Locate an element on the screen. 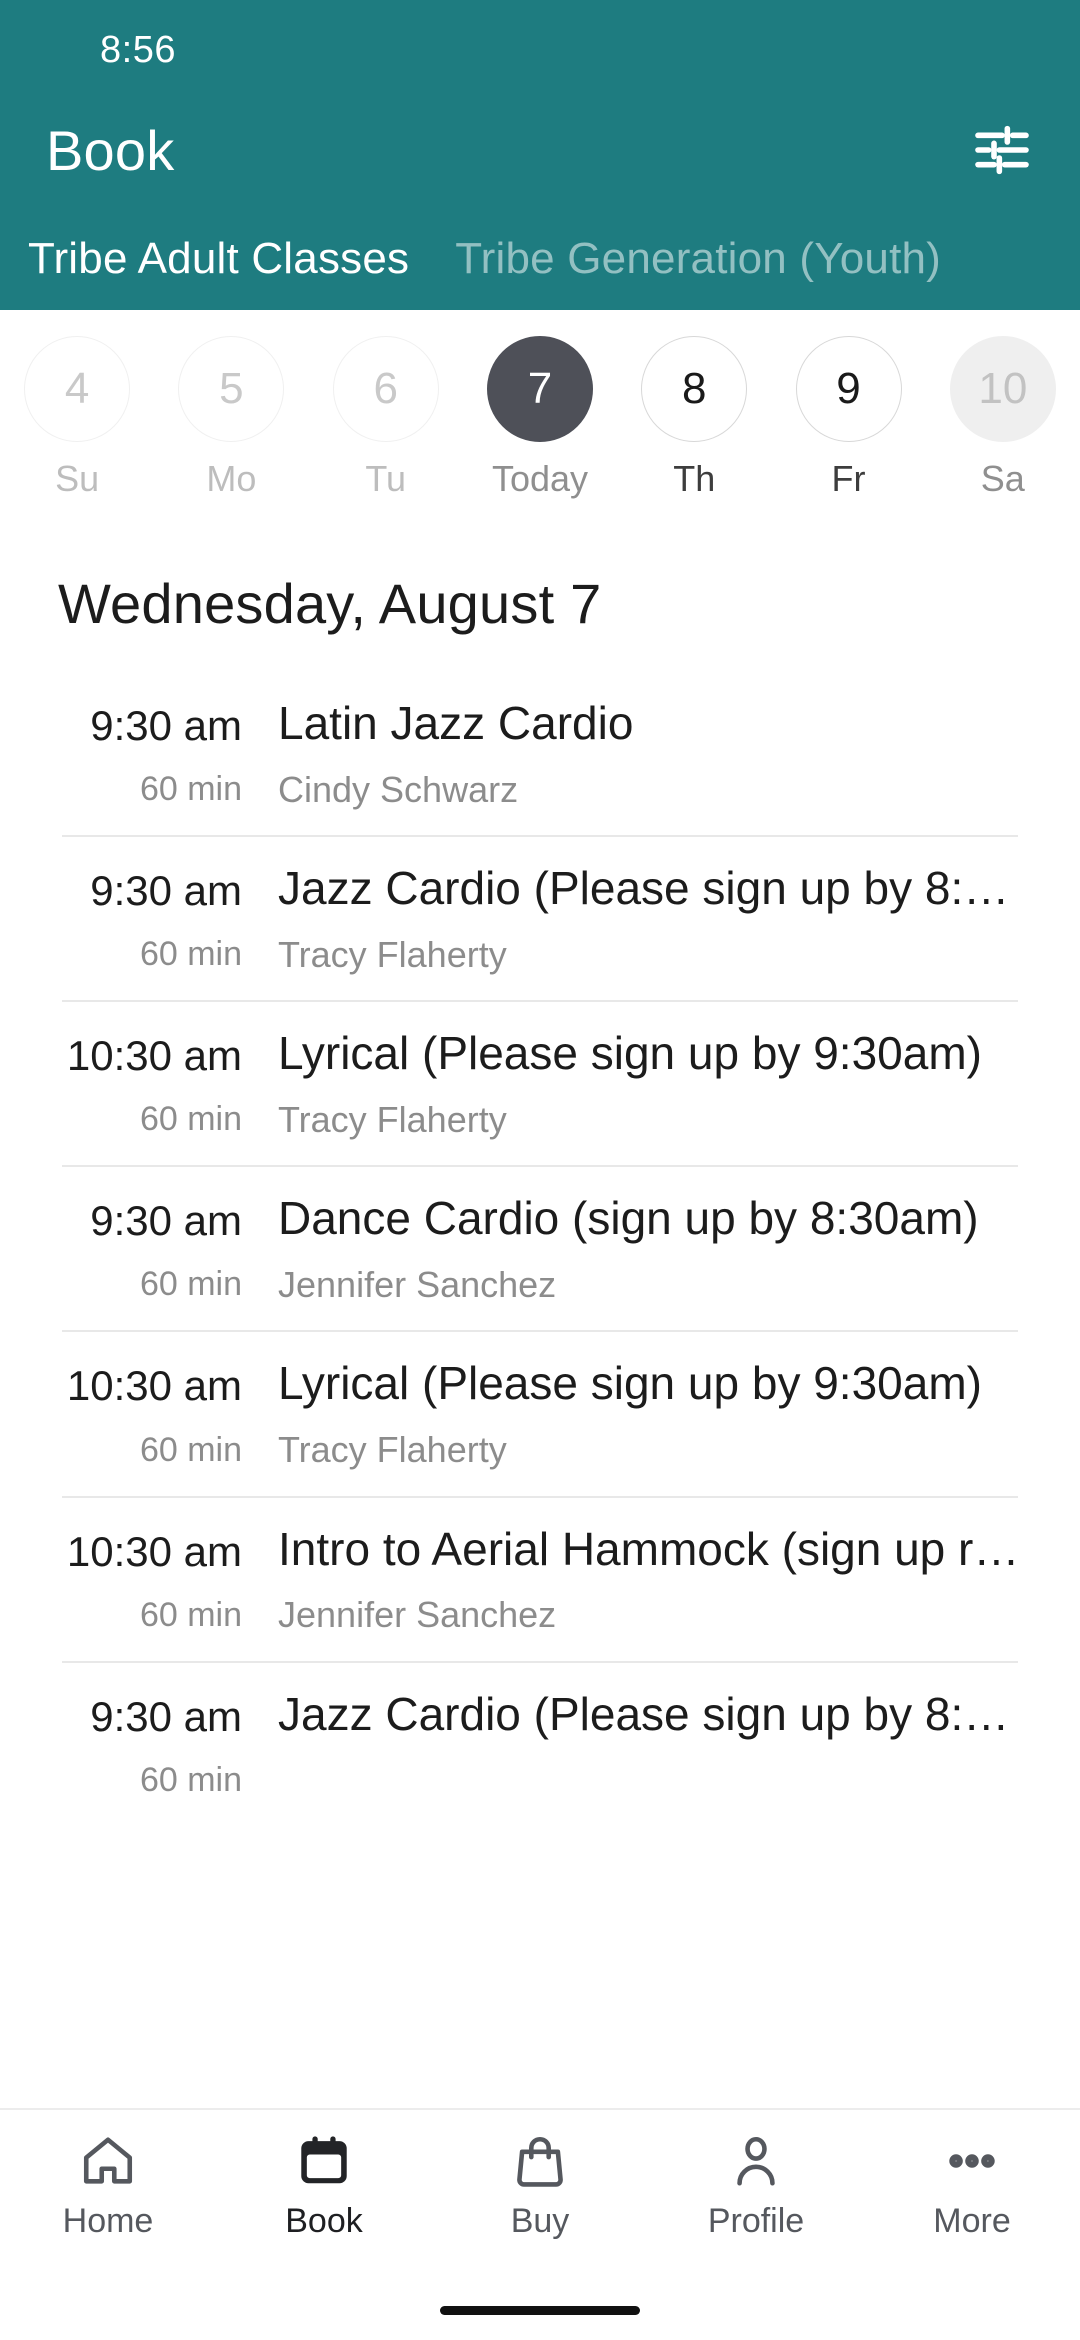 This screenshot has height=2340, width=1080. date-cell-10: 10 Sa is located at coordinates (1003, 417).